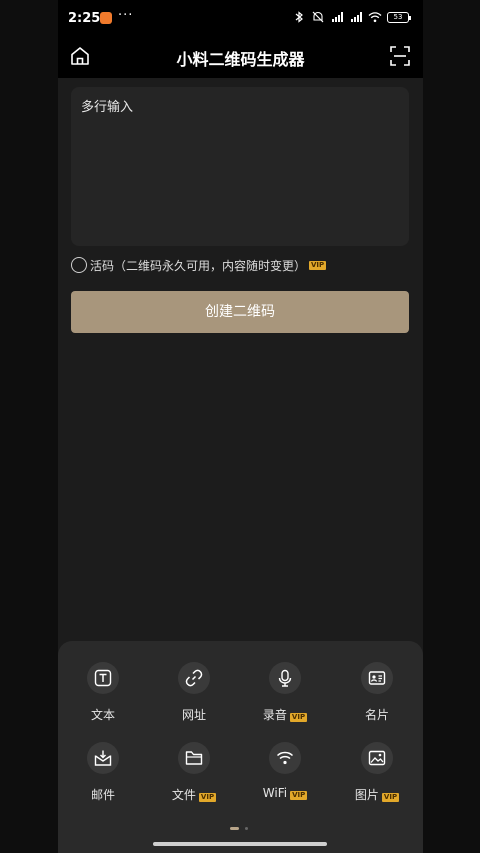 This screenshot has height=853, width=480. Describe the element at coordinates (285, 758) in the screenshot. I see `wifi-icon` at that location.